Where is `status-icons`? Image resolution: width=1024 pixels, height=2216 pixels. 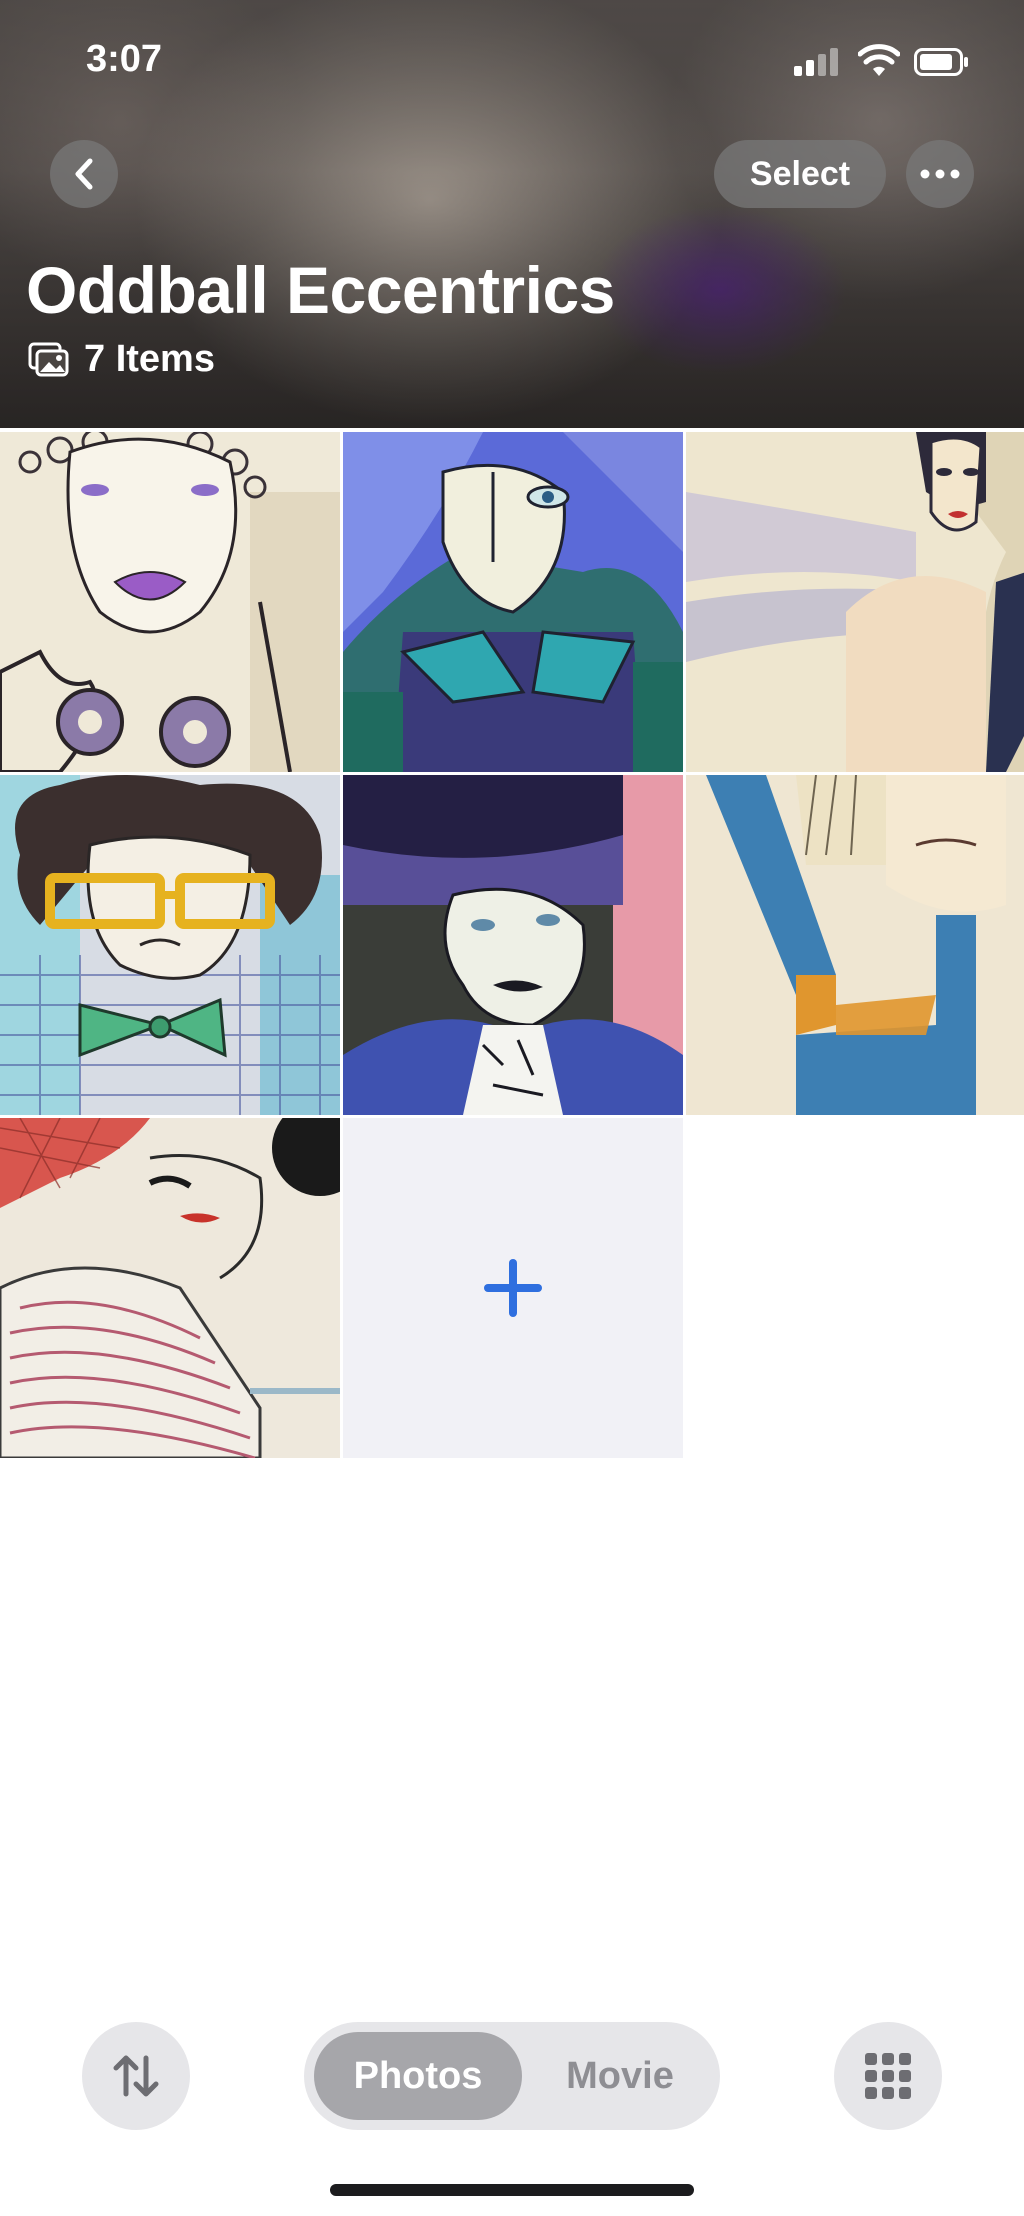 status-icons is located at coordinates (889, 61).